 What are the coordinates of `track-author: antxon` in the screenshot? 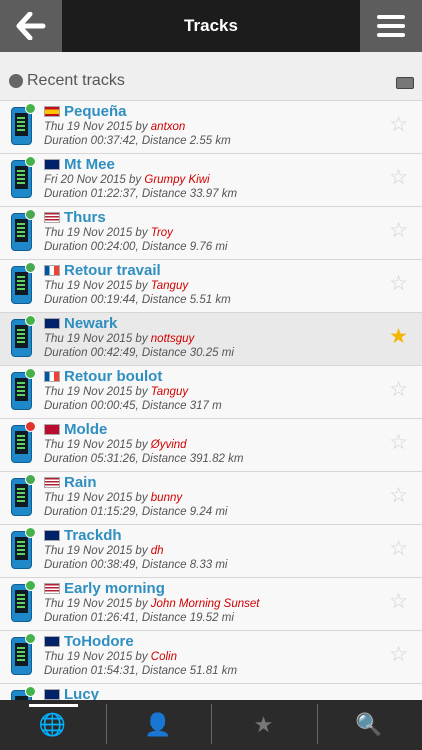 It's located at (168, 127).